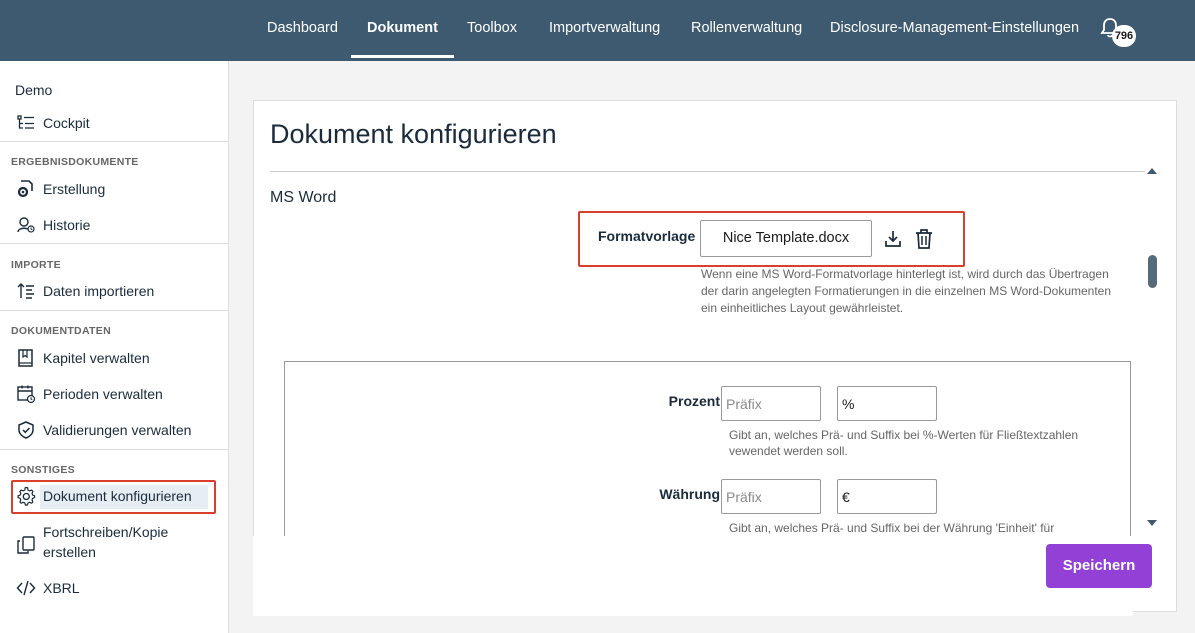 Image resolution: width=1195 pixels, height=633 pixels. I want to click on waehrung-prefix-input, so click(771, 496).